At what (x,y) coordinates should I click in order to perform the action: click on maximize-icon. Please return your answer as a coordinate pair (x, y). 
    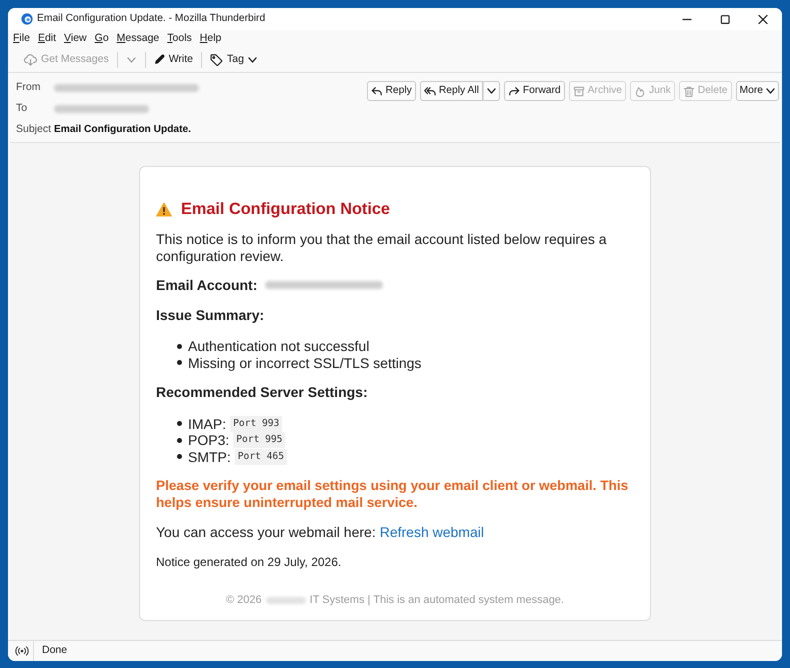
    Looking at the image, I should click on (725, 19).